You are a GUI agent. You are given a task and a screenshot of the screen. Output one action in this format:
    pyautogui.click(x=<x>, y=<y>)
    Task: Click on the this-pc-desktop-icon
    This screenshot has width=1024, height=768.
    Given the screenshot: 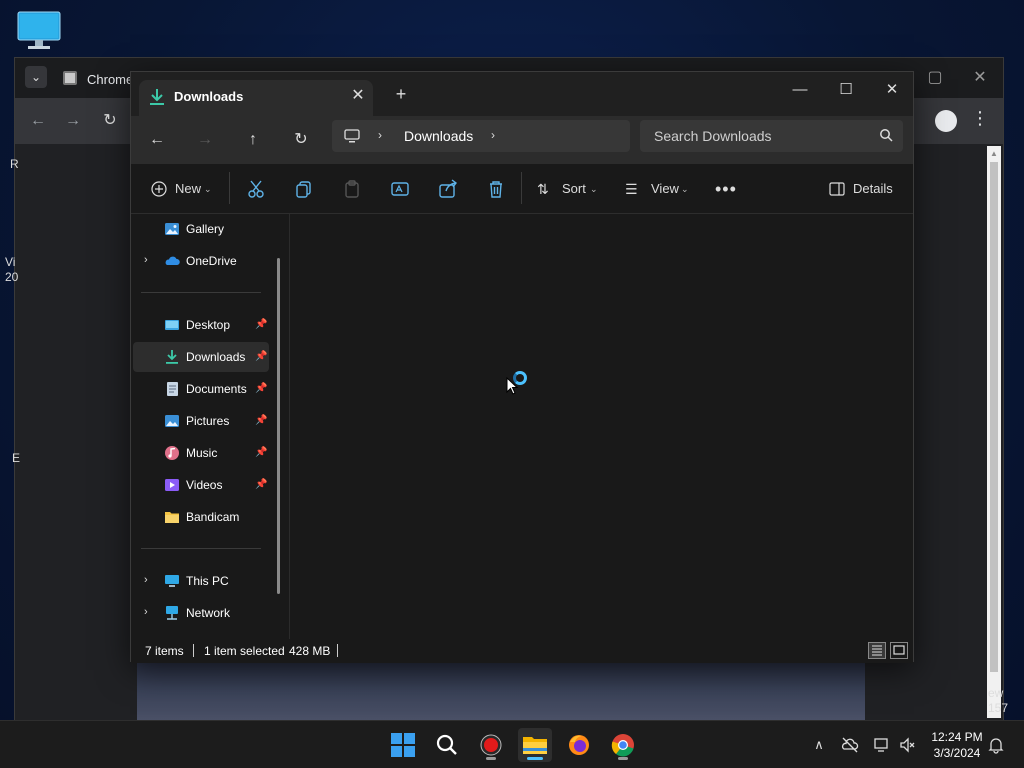 What is the action you would take?
    pyautogui.click(x=39, y=31)
    